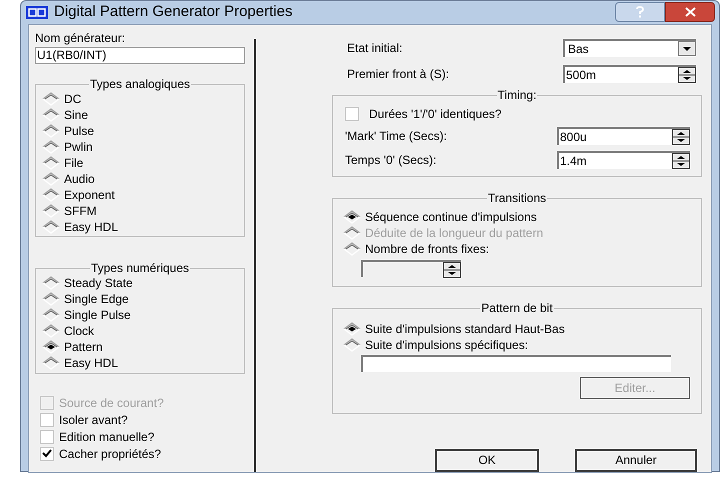 The image size is (723, 477). What do you see at coordinates (96, 299) in the screenshot?
I see `radio-label: Single Edge` at bounding box center [96, 299].